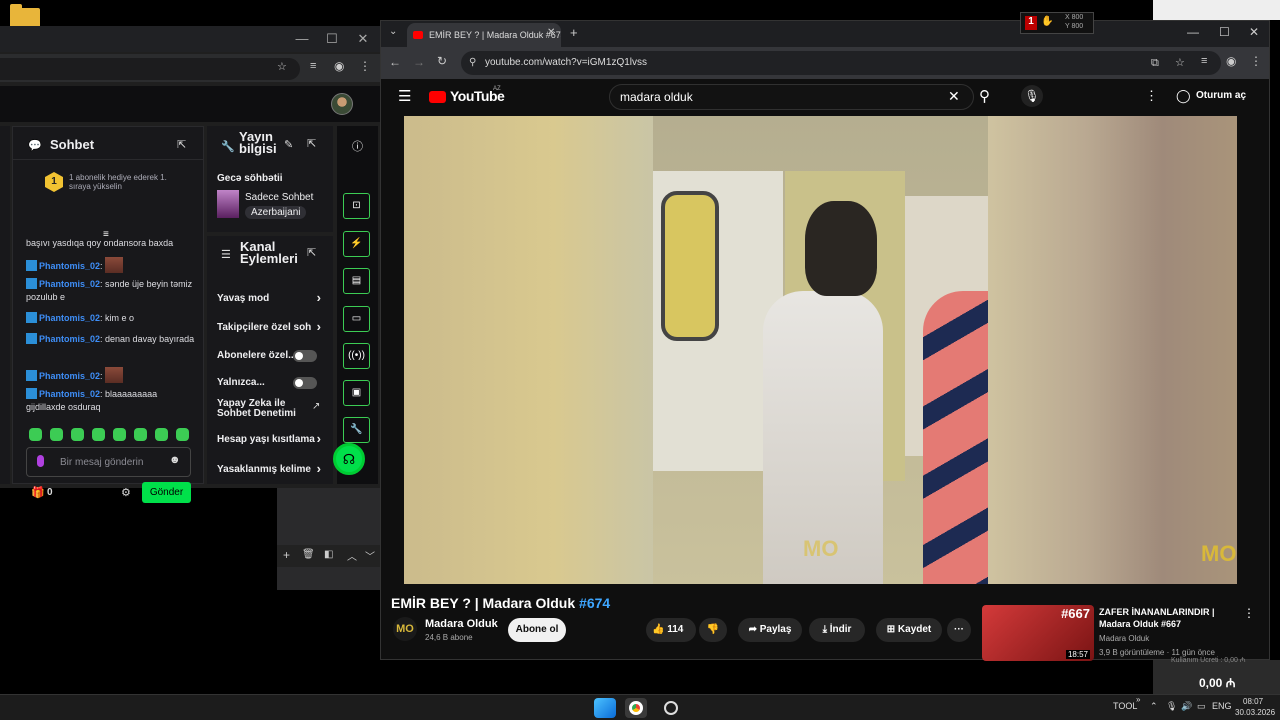  Describe the element at coordinates (671, 708) in the screenshot. I see `chrome-profile-taskbar-icon` at that location.